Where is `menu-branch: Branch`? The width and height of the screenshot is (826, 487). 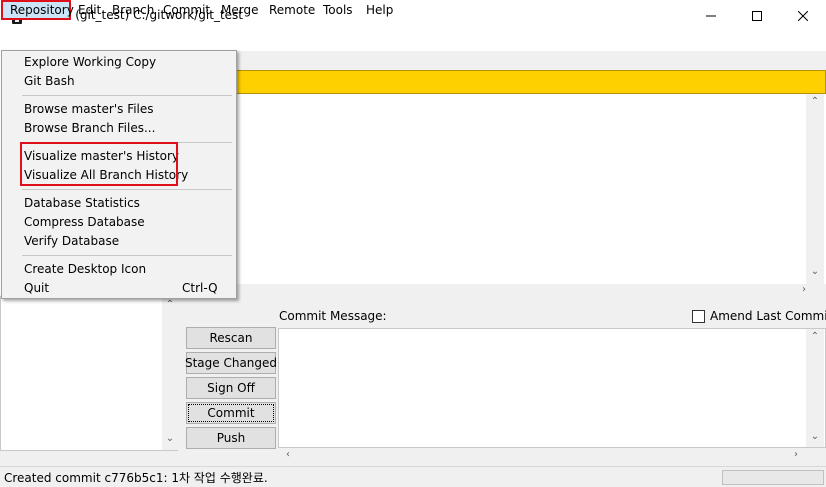 menu-branch: Branch is located at coordinates (133, 10).